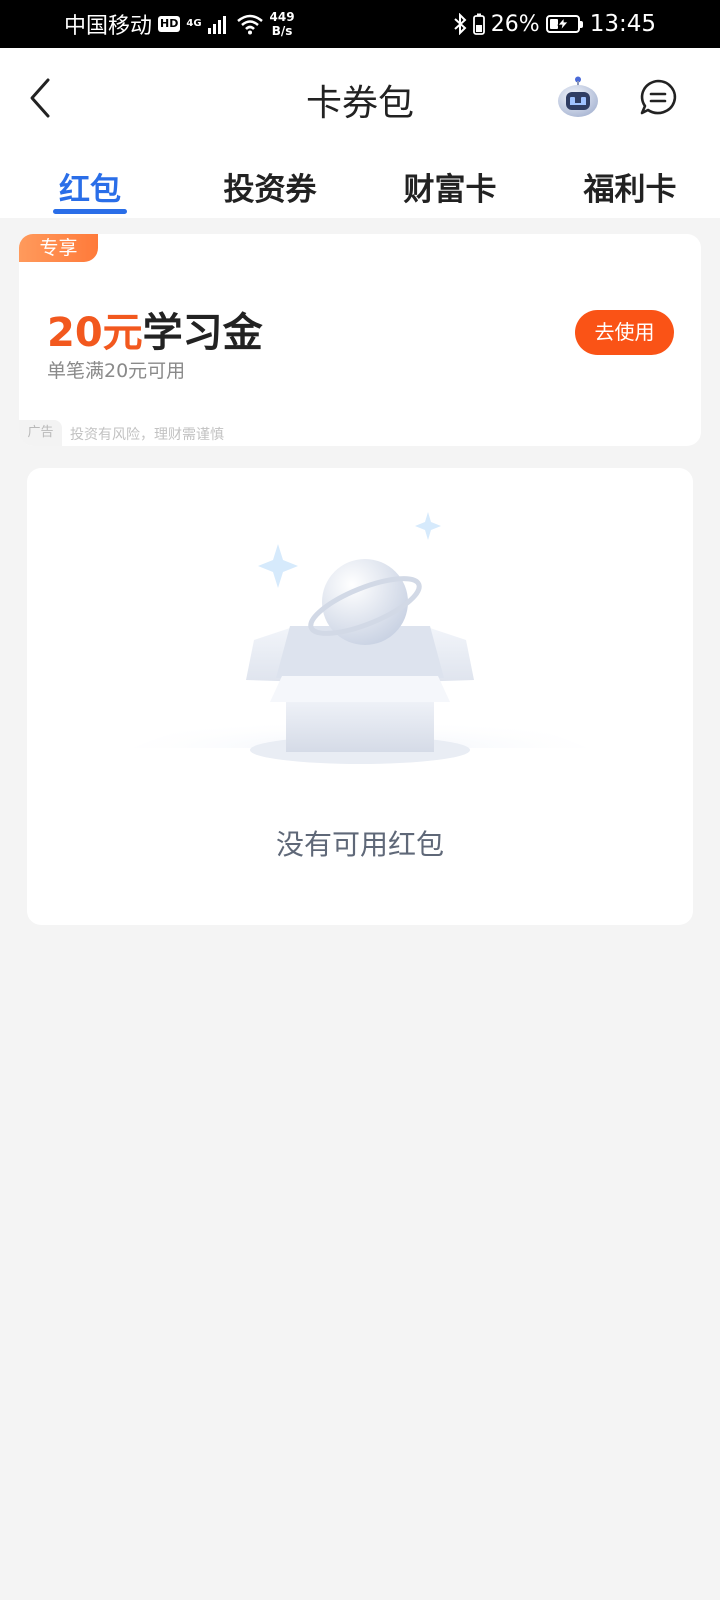 This screenshot has height=1600, width=720. I want to click on ad-tag: 广告, so click(40, 433).